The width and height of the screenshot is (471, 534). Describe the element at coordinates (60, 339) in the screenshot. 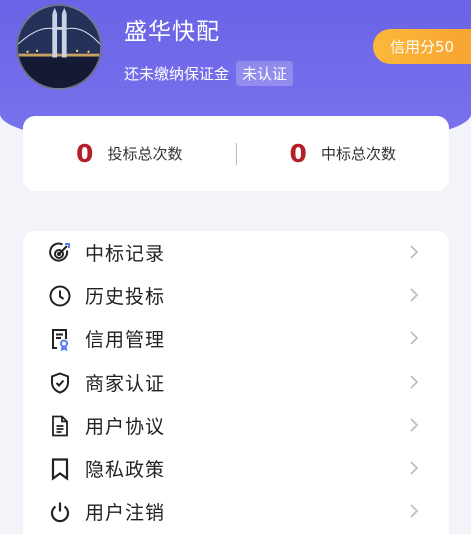

I see `certificate-icon` at that location.